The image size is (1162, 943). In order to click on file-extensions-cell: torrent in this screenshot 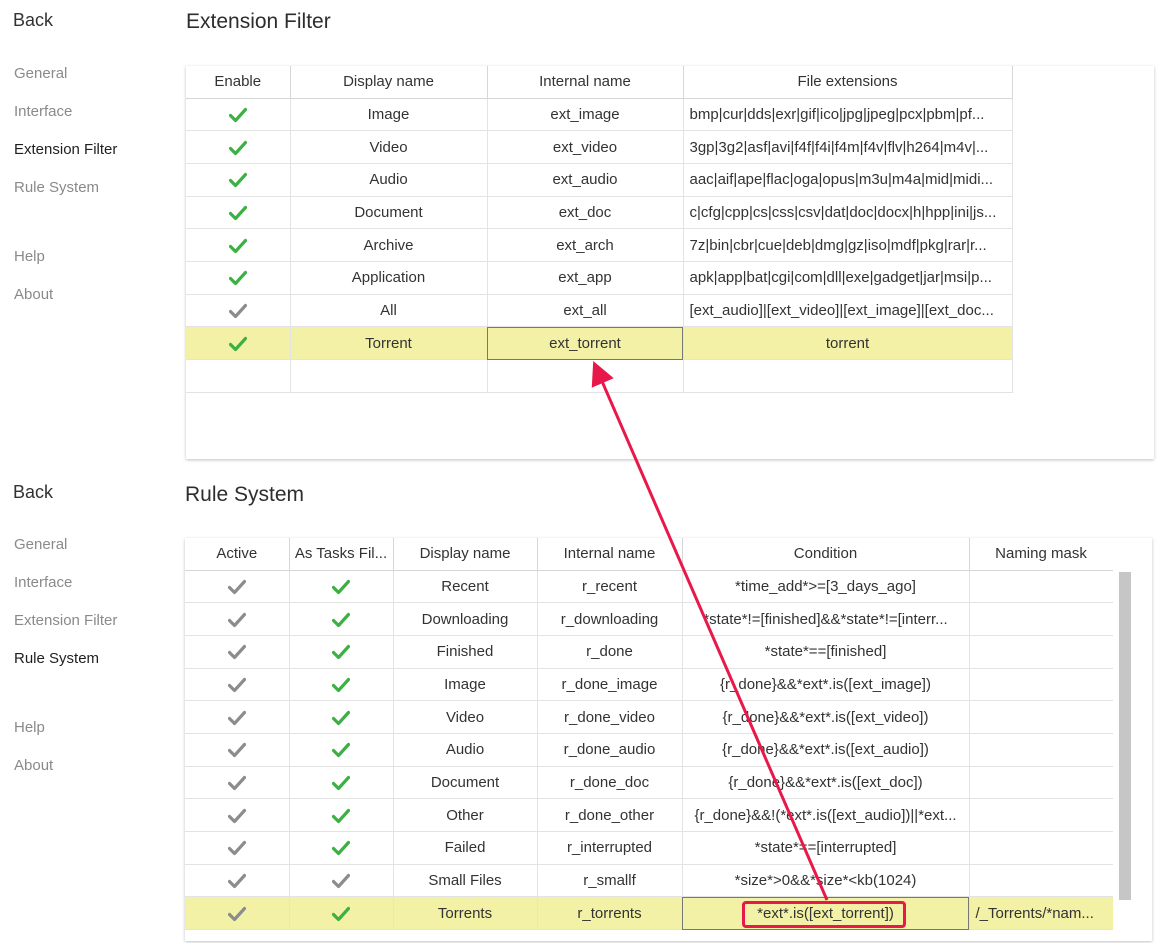, I will do `click(848, 343)`.